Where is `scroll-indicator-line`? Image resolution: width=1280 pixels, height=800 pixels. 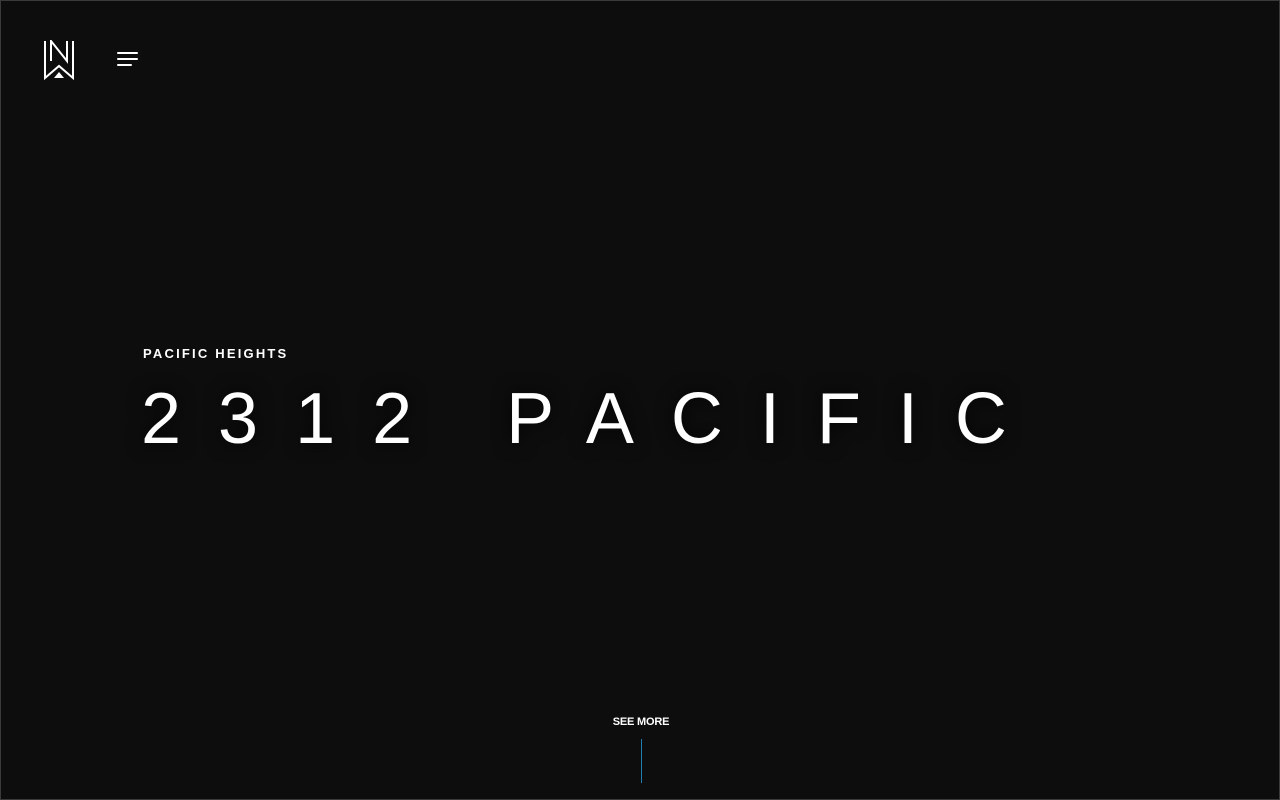
scroll-indicator-line is located at coordinates (641, 761).